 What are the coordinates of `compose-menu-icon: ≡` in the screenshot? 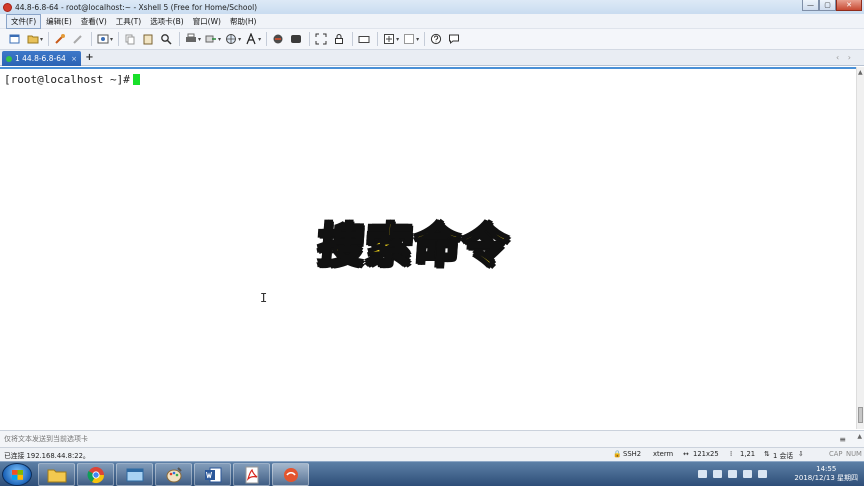 It's located at (842, 439).